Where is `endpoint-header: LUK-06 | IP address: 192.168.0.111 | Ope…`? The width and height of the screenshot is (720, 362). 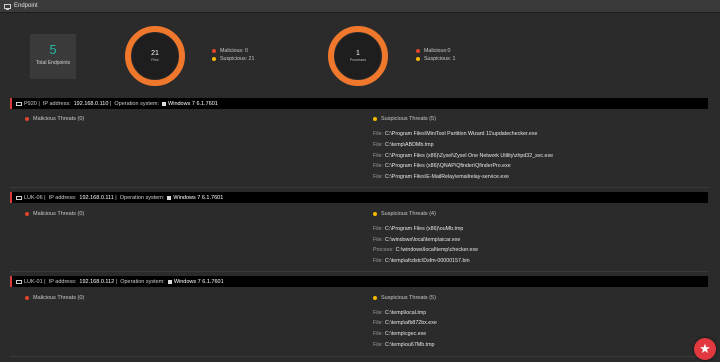
endpoint-header: LUK-06 | IP address: 192.168.0.111 | Ope… is located at coordinates (359, 197).